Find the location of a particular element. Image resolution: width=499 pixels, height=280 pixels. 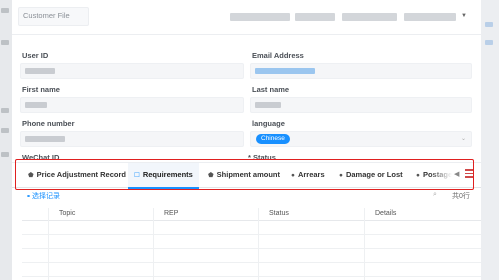

language-tag: Chinese is located at coordinates (273, 139).